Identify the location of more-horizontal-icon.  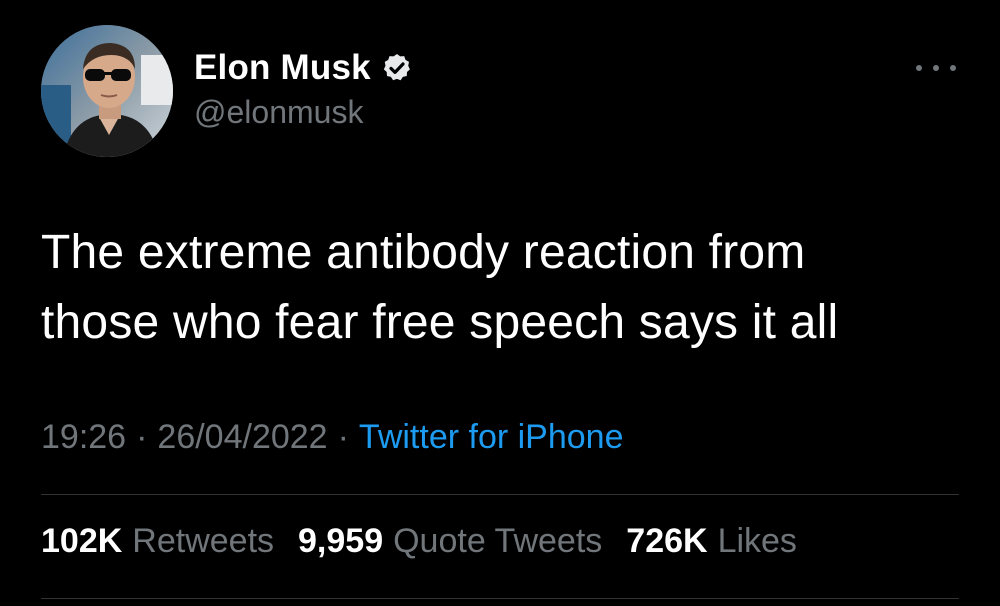
(936, 68).